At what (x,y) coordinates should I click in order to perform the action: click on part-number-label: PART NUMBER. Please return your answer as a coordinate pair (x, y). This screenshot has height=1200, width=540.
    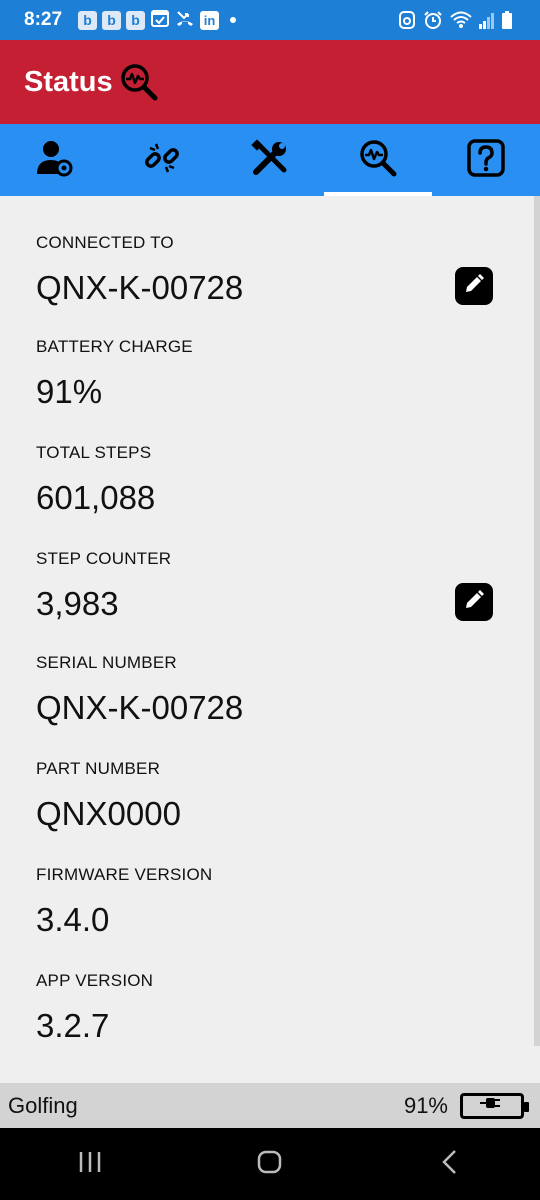
    Looking at the image, I should click on (98, 768).